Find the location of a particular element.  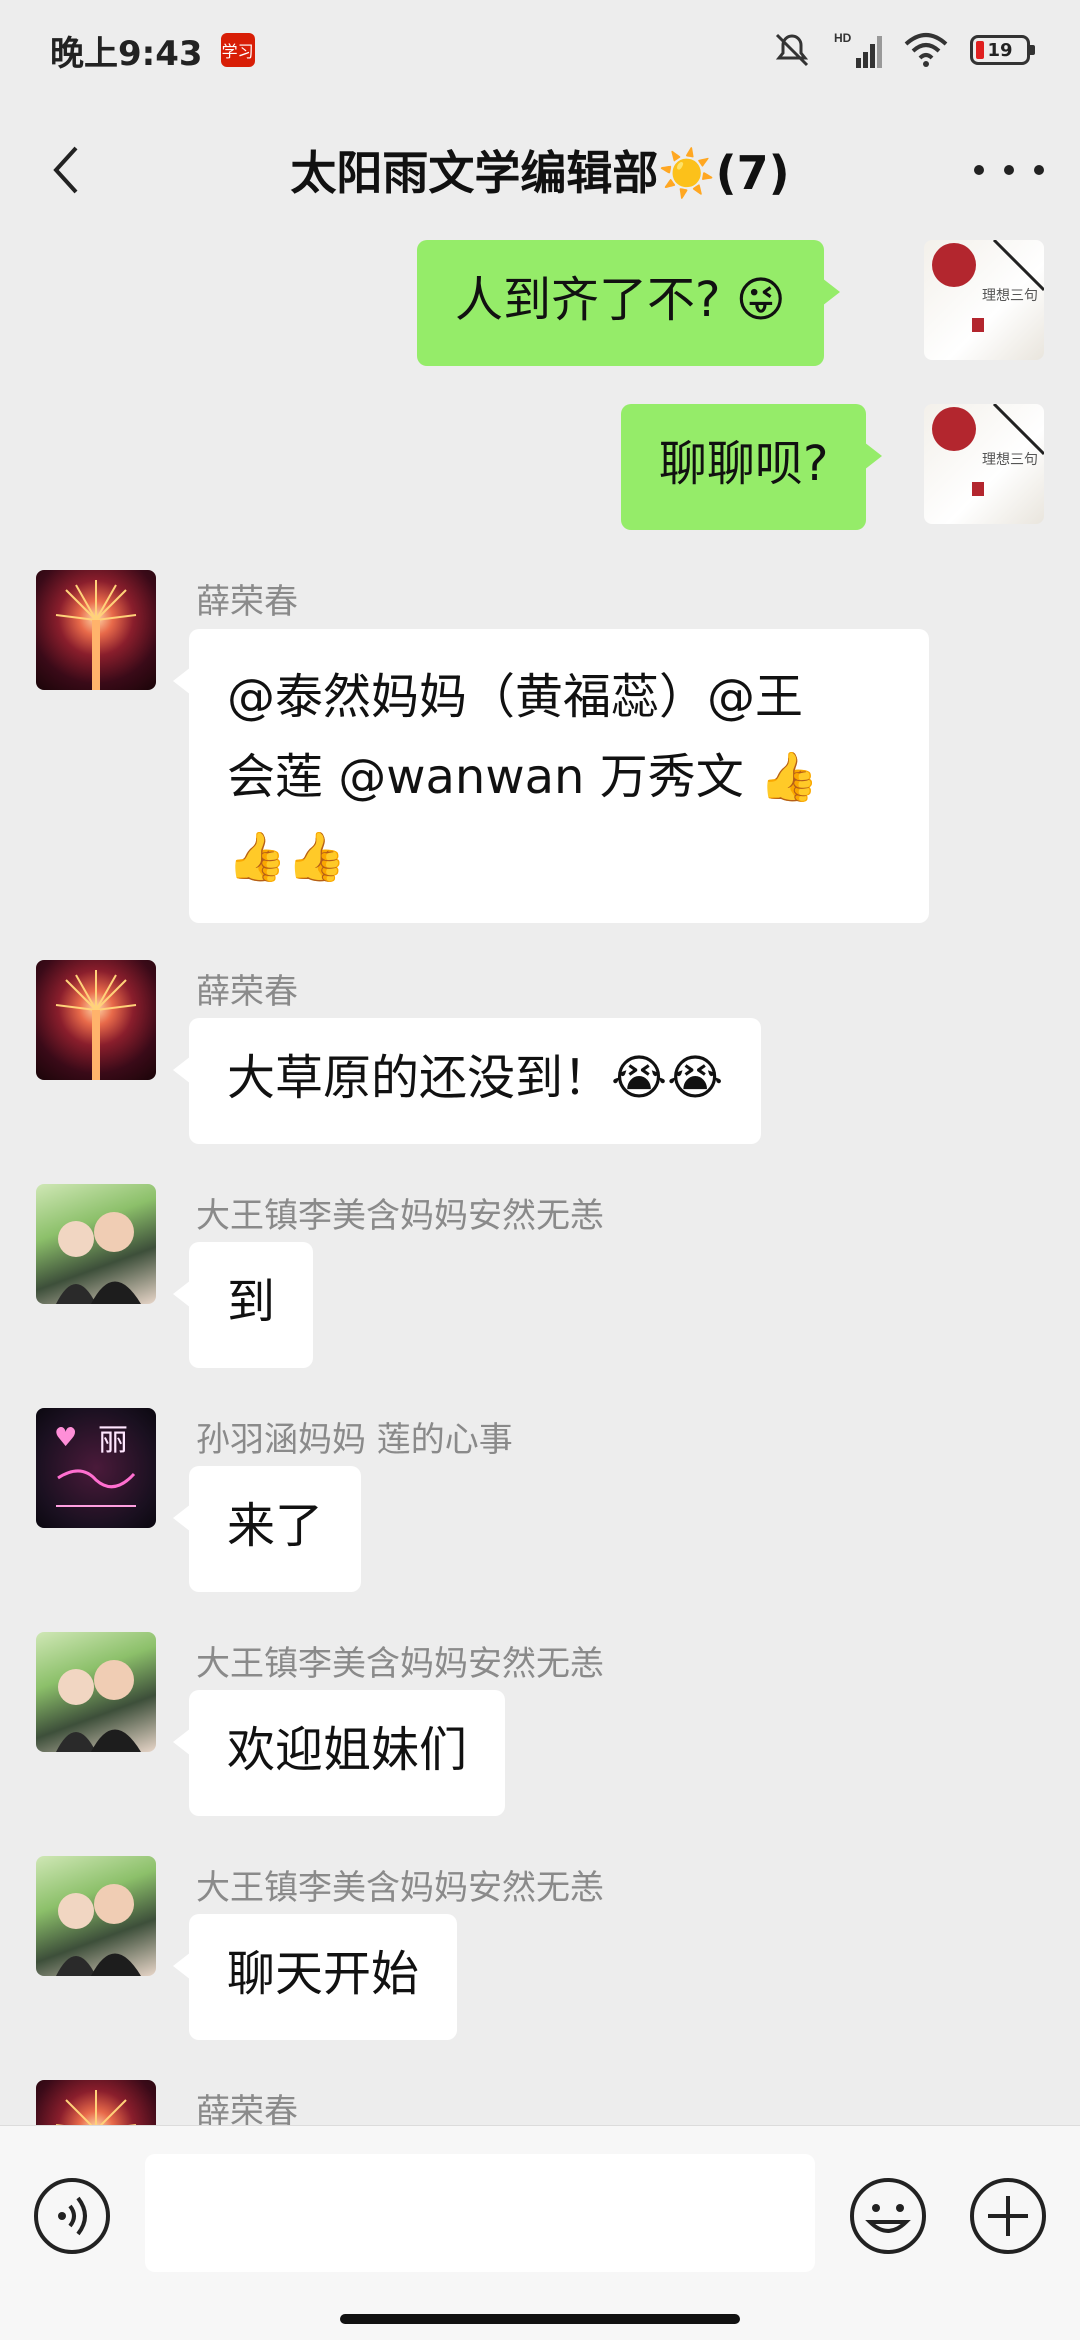

status-bar: 晚上9:43 学习 HD 19 is located at coordinates (540, 50).